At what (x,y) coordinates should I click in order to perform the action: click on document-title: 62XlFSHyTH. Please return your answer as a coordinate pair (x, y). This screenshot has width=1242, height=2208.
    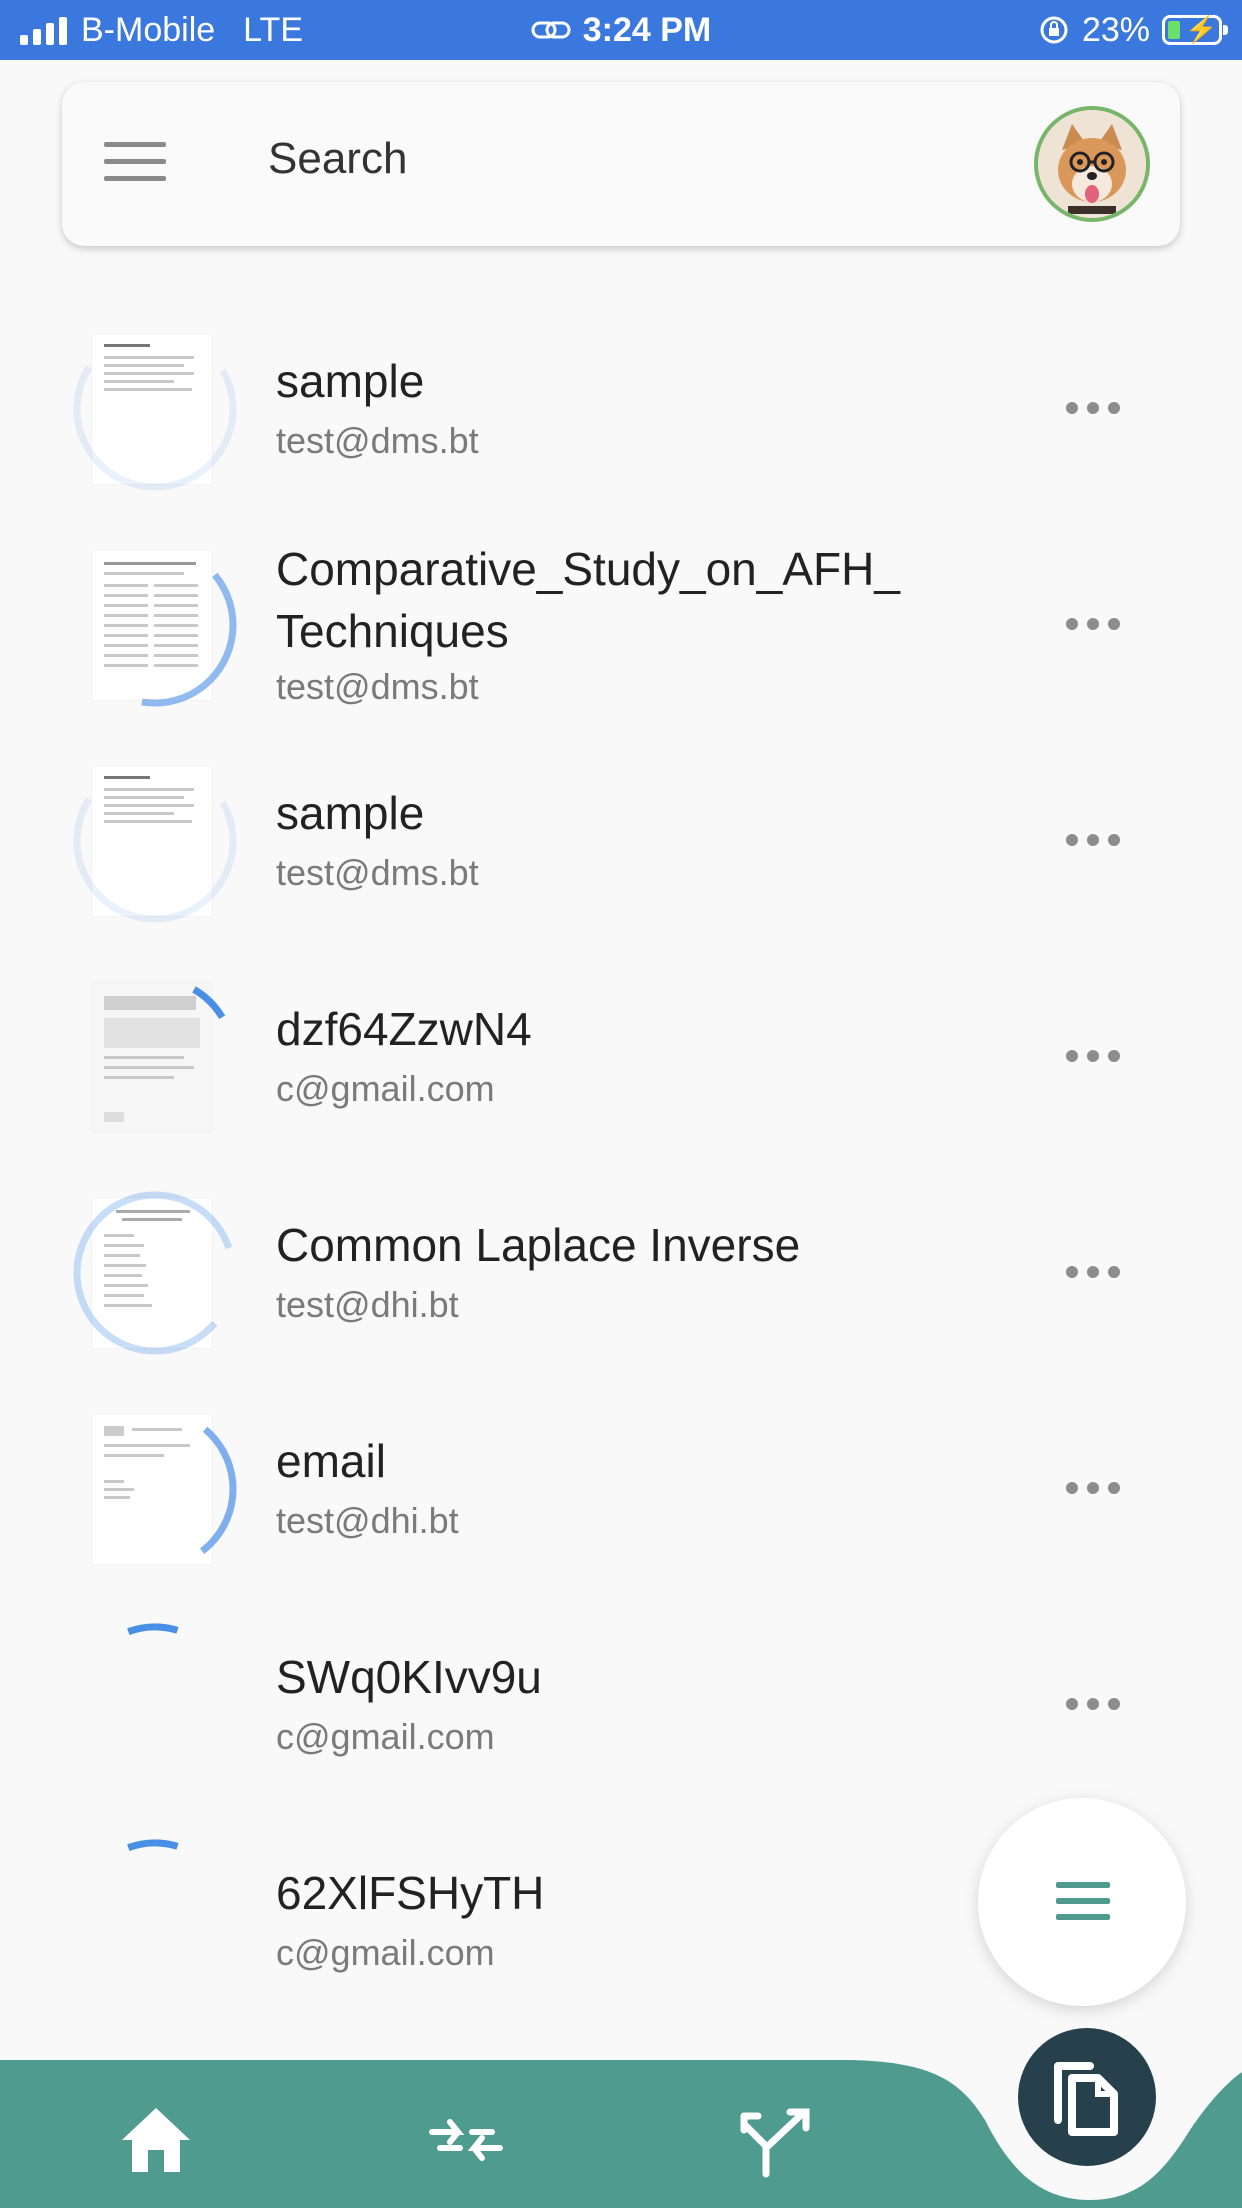
    Looking at the image, I should click on (410, 1893).